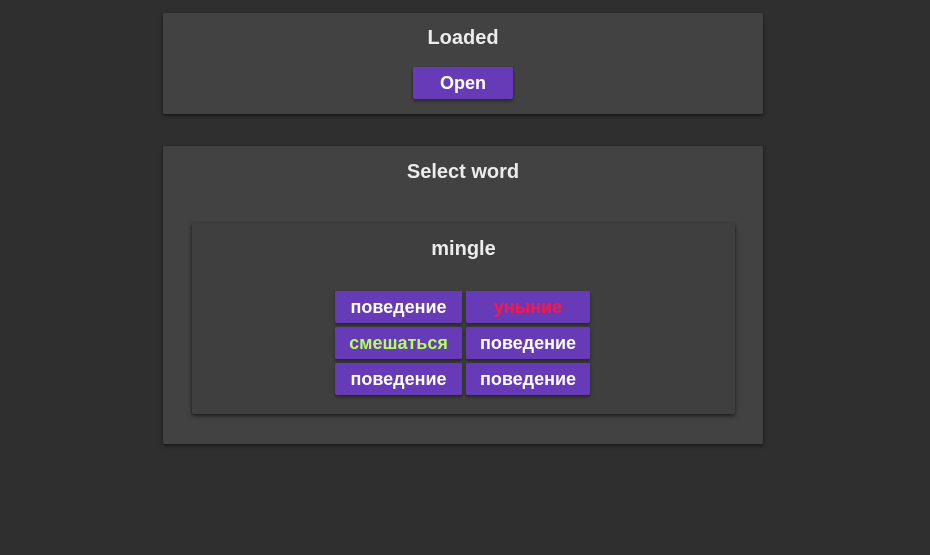 The width and height of the screenshot is (930, 555). Describe the element at coordinates (463, 249) in the screenshot. I see `quiz-word: mingle` at that location.